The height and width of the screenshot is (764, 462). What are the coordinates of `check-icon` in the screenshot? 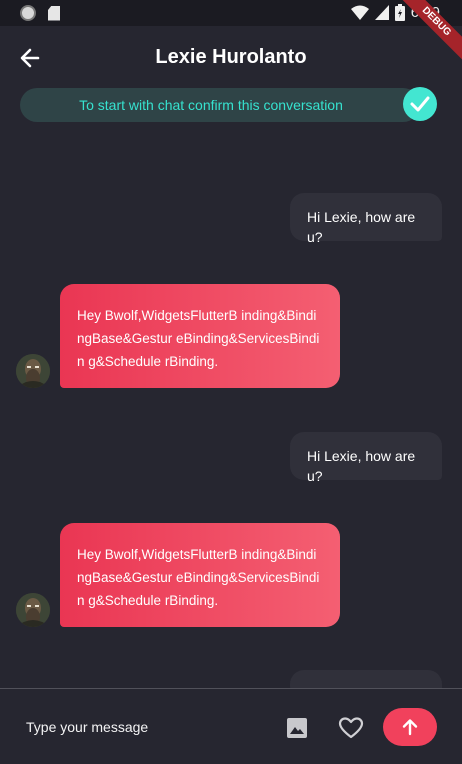 It's located at (420, 104).